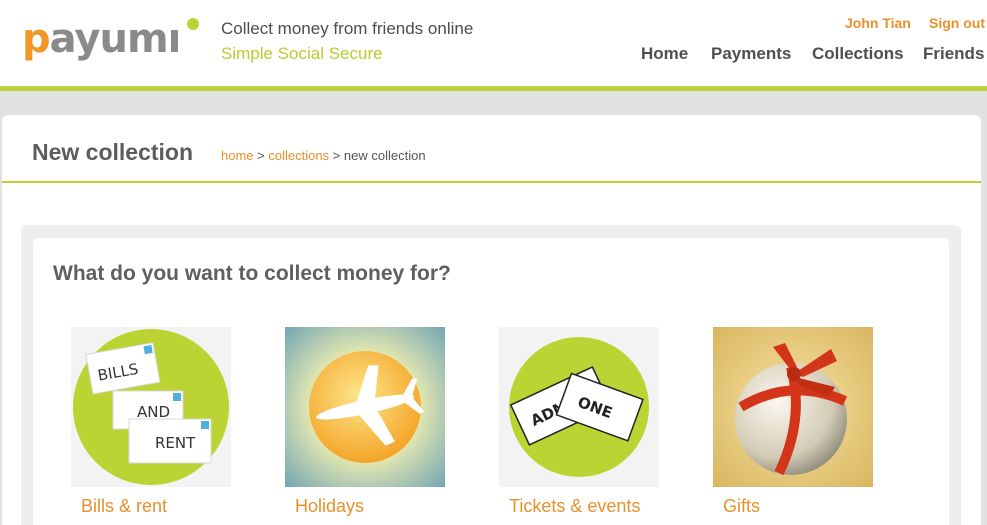 Image resolution: width=987 pixels, height=525 pixels. What do you see at coordinates (953, 54) in the screenshot?
I see `nav-friends: Friends` at bounding box center [953, 54].